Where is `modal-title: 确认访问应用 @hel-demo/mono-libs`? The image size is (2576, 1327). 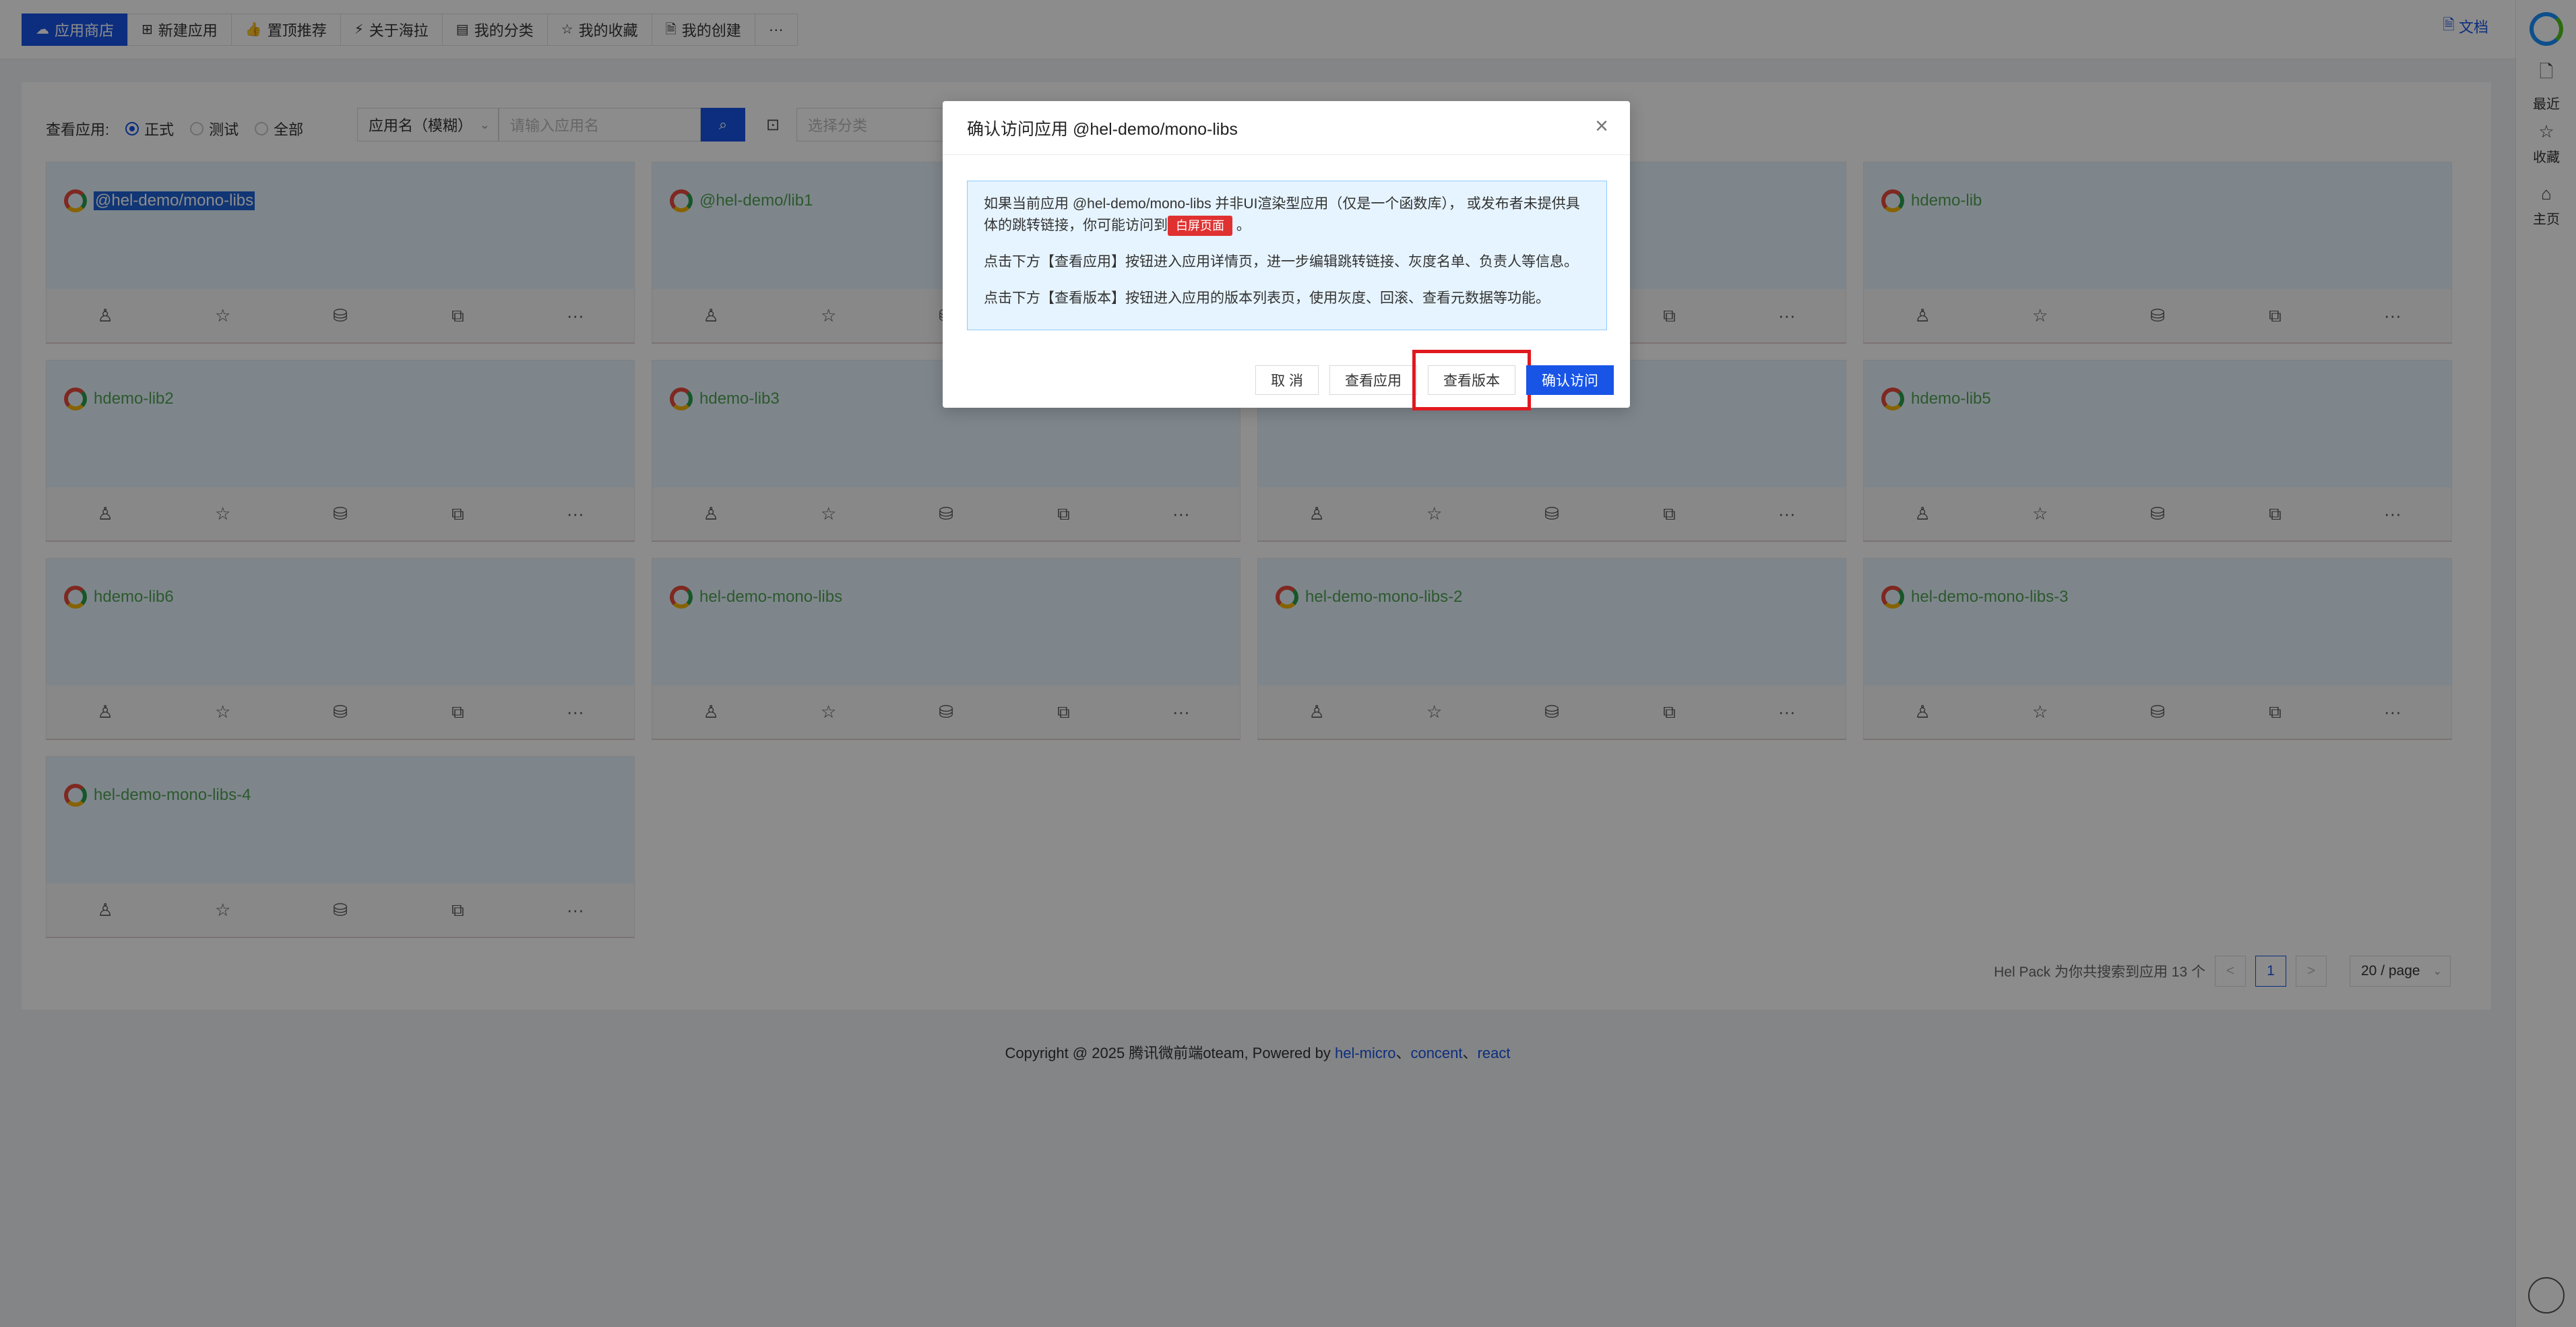 modal-title: 确认访问应用 @hel-demo/mono-libs is located at coordinates (1286, 128).